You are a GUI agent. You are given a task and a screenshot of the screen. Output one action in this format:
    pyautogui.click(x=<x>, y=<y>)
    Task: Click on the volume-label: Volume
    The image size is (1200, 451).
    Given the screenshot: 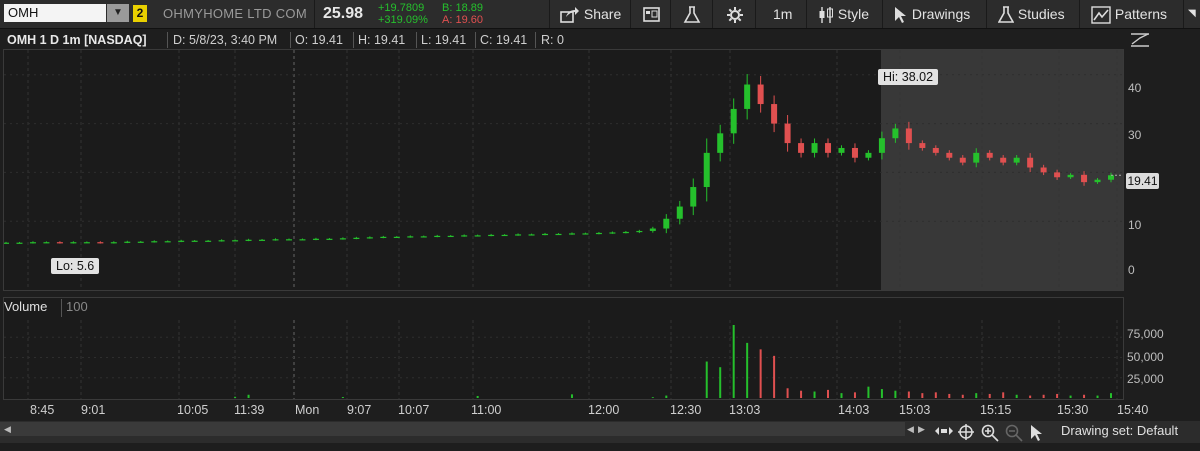 What is the action you would take?
    pyautogui.click(x=25, y=306)
    